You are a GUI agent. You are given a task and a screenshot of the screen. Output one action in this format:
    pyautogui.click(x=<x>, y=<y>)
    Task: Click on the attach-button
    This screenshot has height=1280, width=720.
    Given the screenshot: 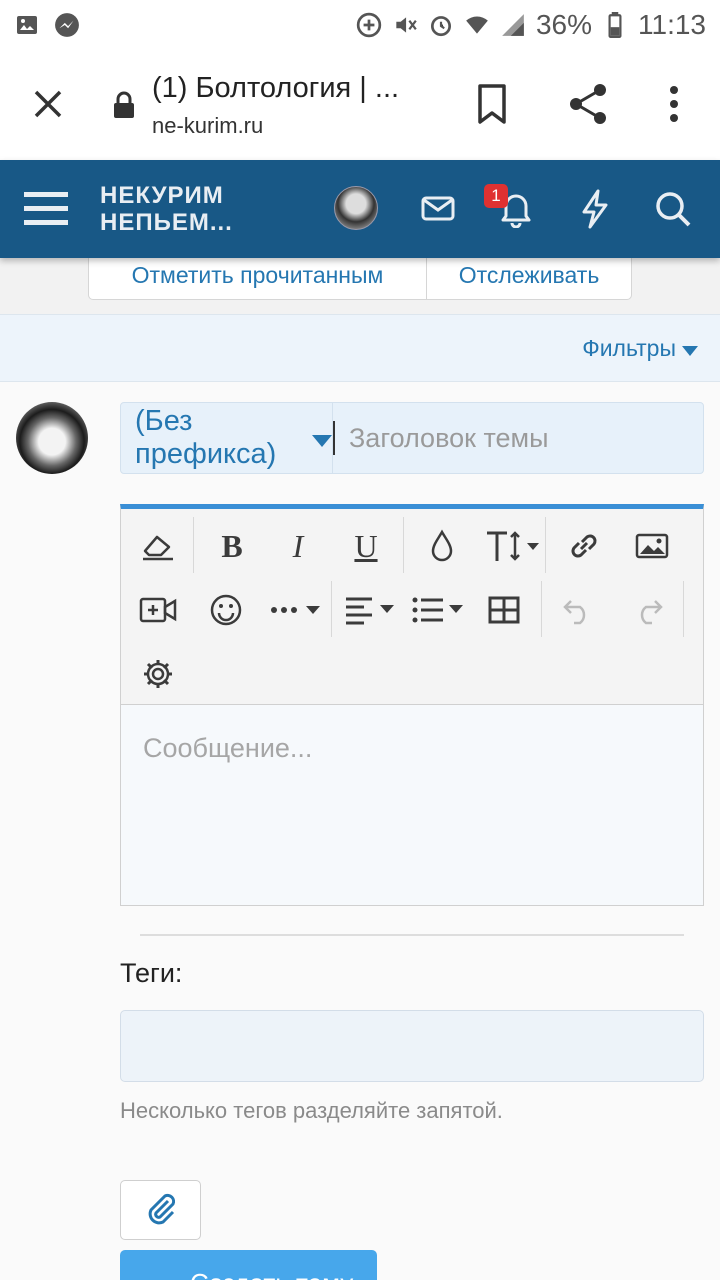 What is the action you would take?
    pyautogui.click(x=160, y=1210)
    